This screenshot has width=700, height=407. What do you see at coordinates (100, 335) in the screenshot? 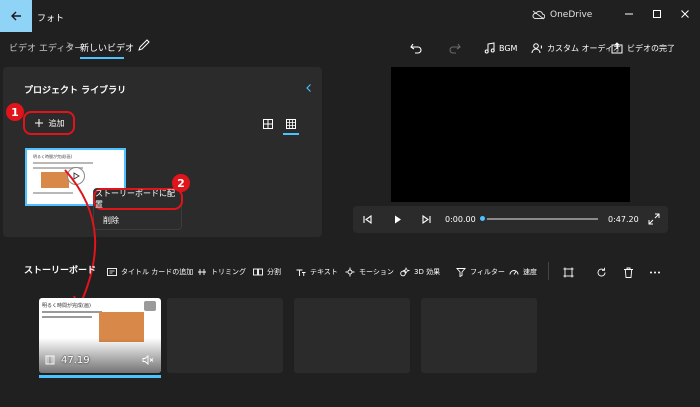
I see `storyboard-clip: 明るく時間が完成(画)` at bounding box center [100, 335].